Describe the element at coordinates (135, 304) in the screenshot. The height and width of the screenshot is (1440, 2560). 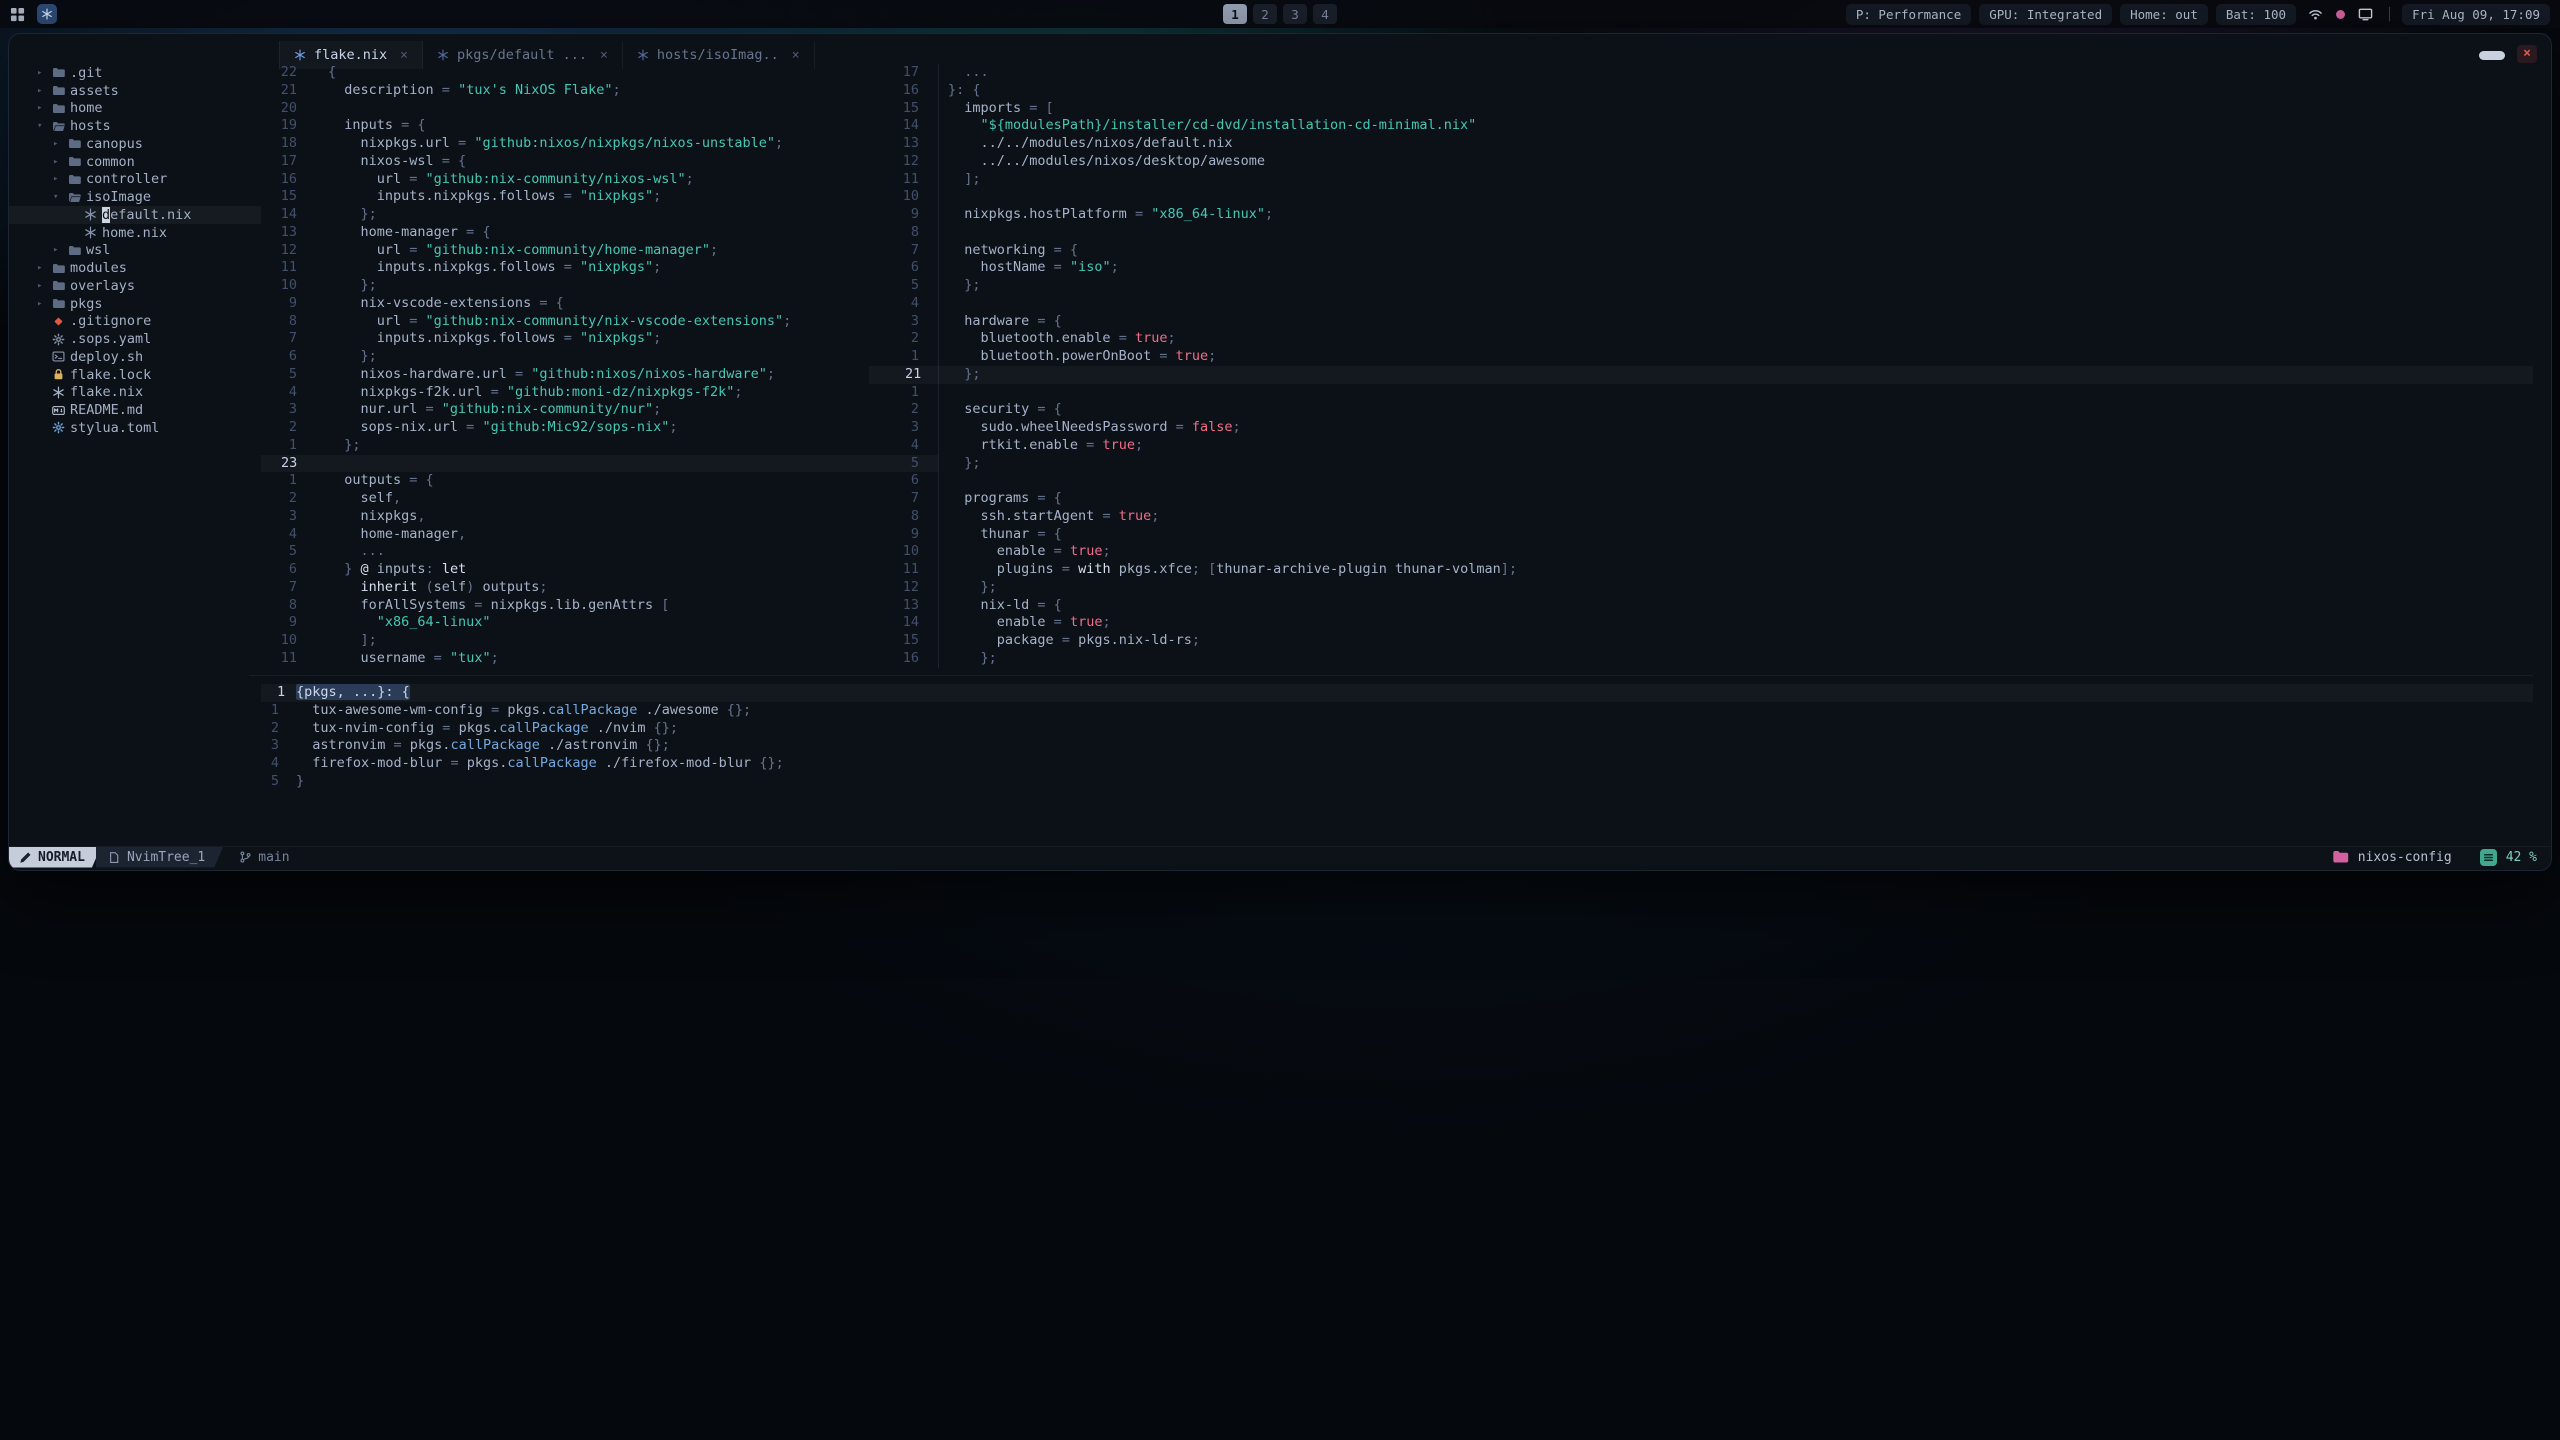
I see `tree-item-pkgs: ▸ pkgs` at that location.